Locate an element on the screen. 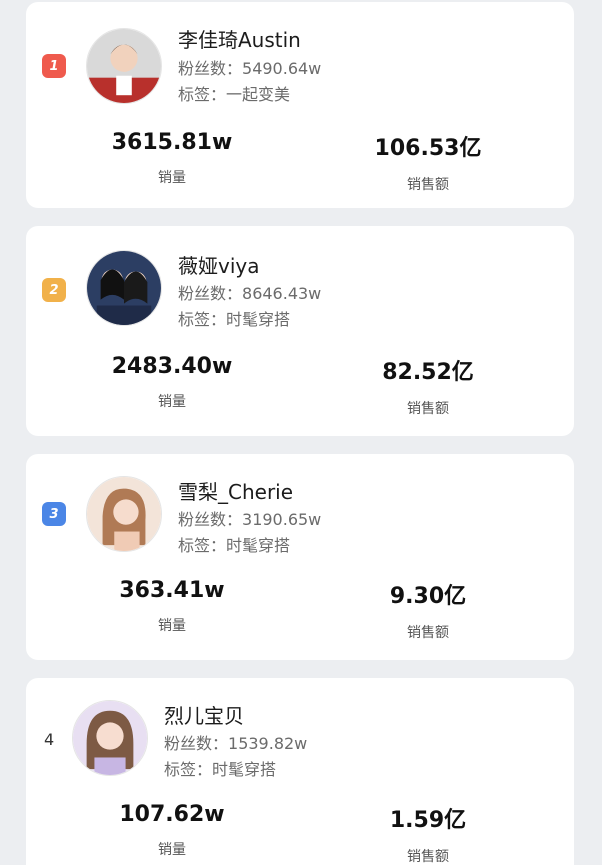 The width and height of the screenshot is (602, 865). follower-count-value: 8646.43w is located at coordinates (282, 293).